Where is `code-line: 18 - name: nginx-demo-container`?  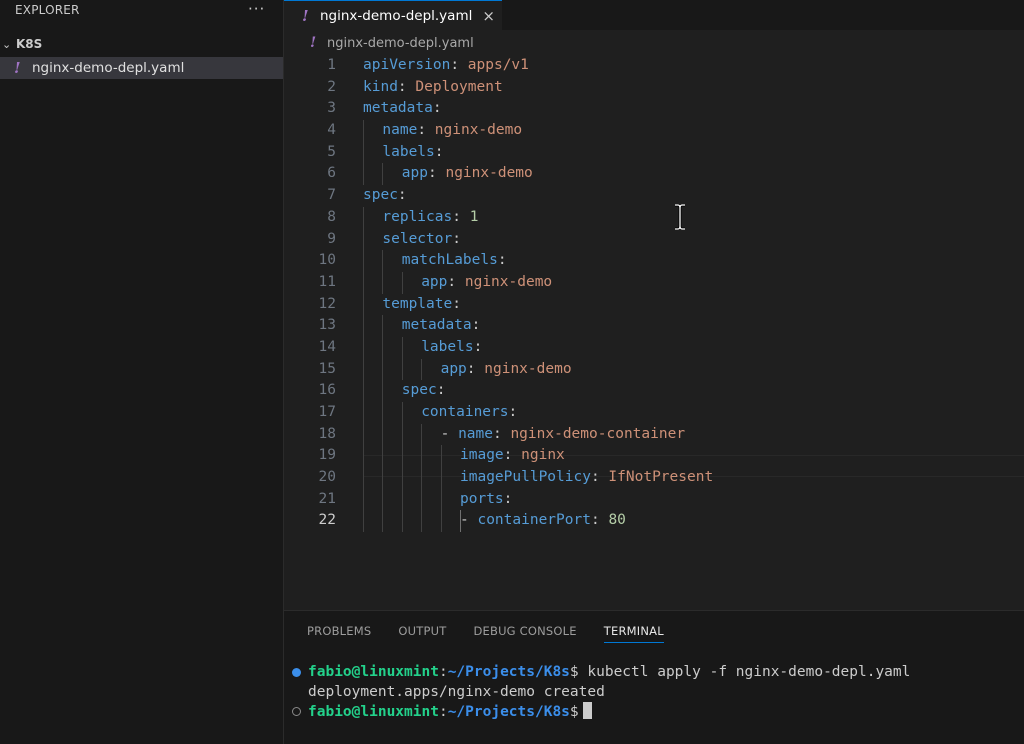 code-line: 18 - name: nginx-demo-container is located at coordinates (654, 434).